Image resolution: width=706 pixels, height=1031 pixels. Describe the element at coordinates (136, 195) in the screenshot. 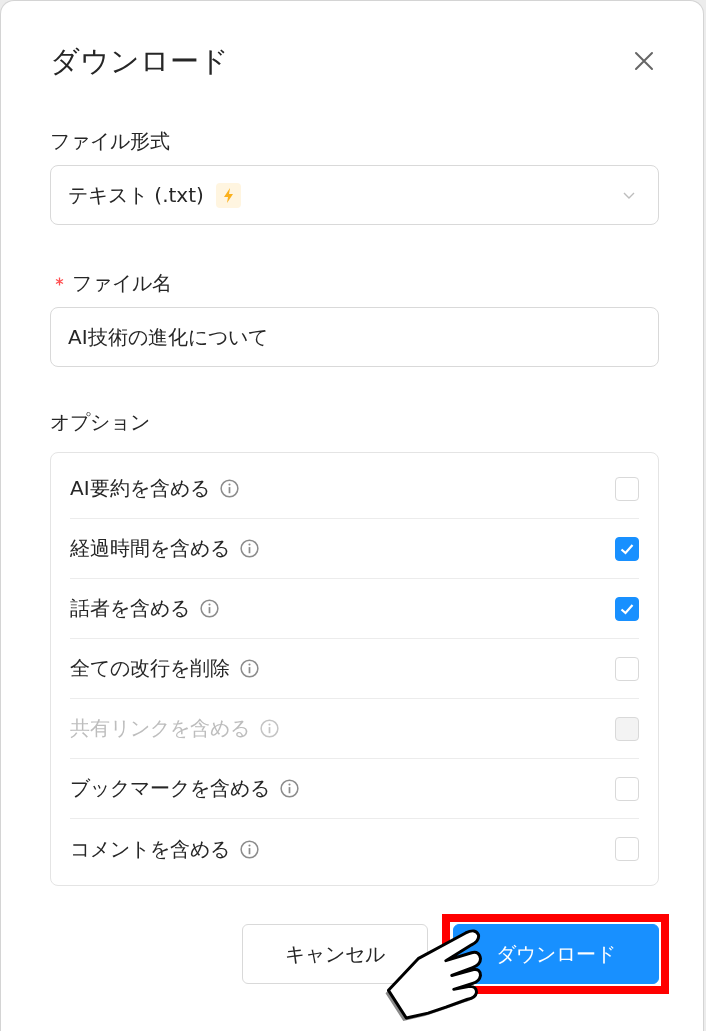

I see `select-value: テキスト (.txt)` at that location.